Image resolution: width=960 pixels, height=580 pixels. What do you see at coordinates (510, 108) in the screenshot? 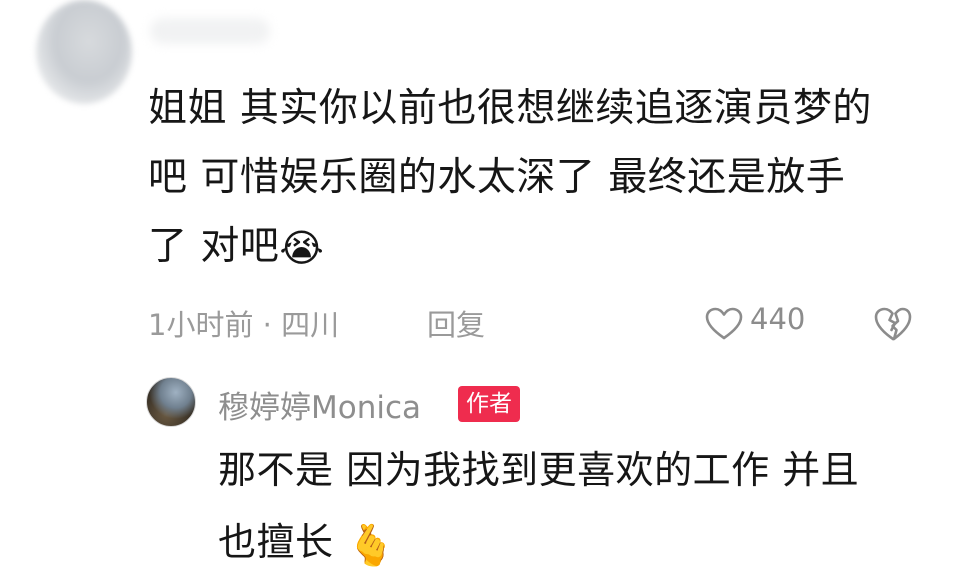
I see `comment-line-1: 姐姐 其实你以前也很想继续追逐演员梦的` at bounding box center [510, 108].